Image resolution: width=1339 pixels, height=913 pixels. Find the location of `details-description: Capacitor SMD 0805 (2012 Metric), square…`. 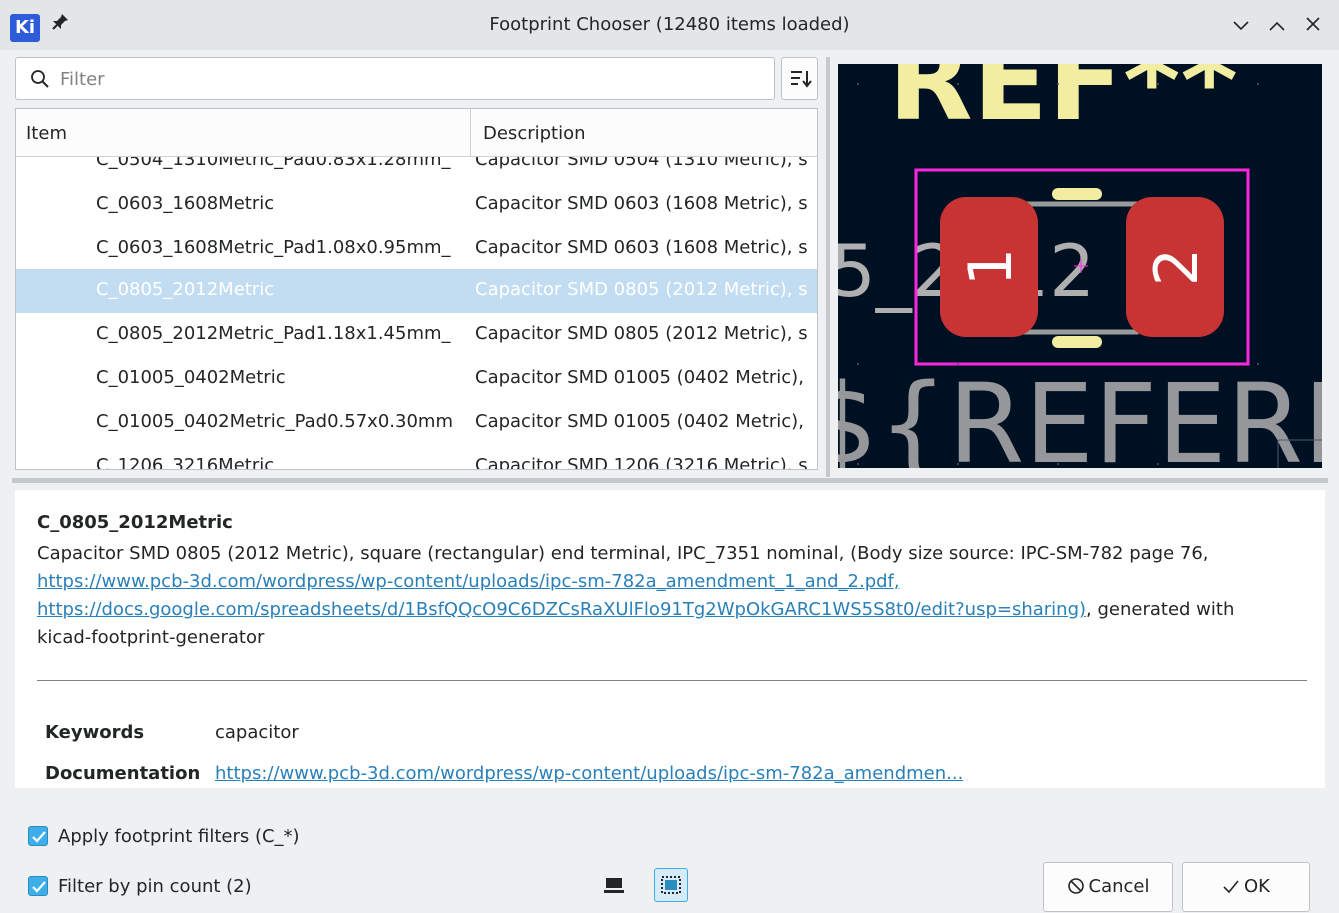

details-description: Capacitor SMD 0805 (2012 Metric), square… is located at coordinates (667, 596).